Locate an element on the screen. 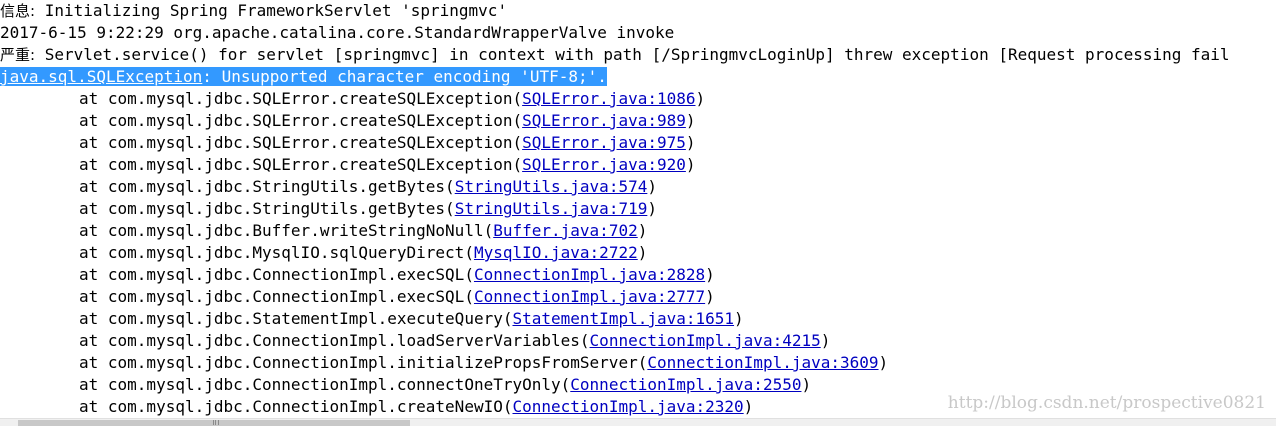 This screenshot has height=426, width=1276. source-location-link: ConnectionImpl.java:4215 is located at coordinates (705, 340).